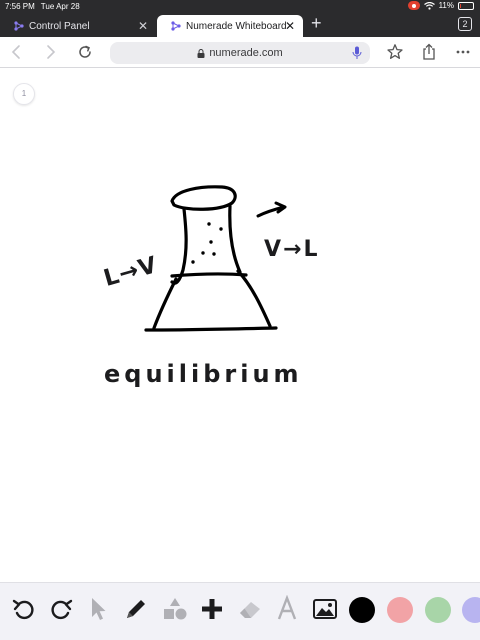 Image resolution: width=480 pixels, height=640 pixels. What do you see at coordinates (465, 24) in the screenshot?
I see `tab-count-button: 2` at bounding box center [465, 24].